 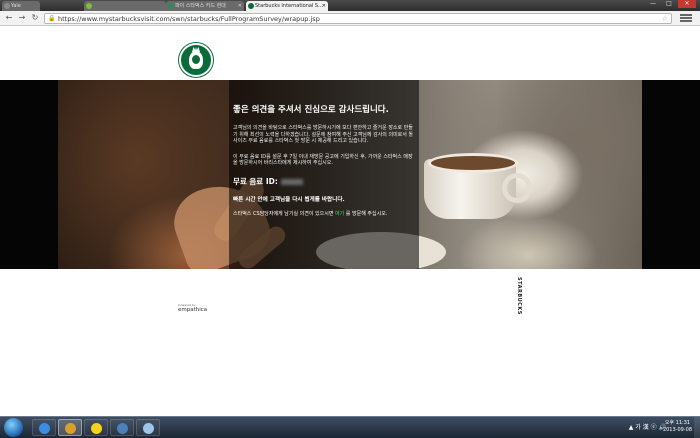 I want to click on taskbar-kakaotalk, so click(x=96, y=427).